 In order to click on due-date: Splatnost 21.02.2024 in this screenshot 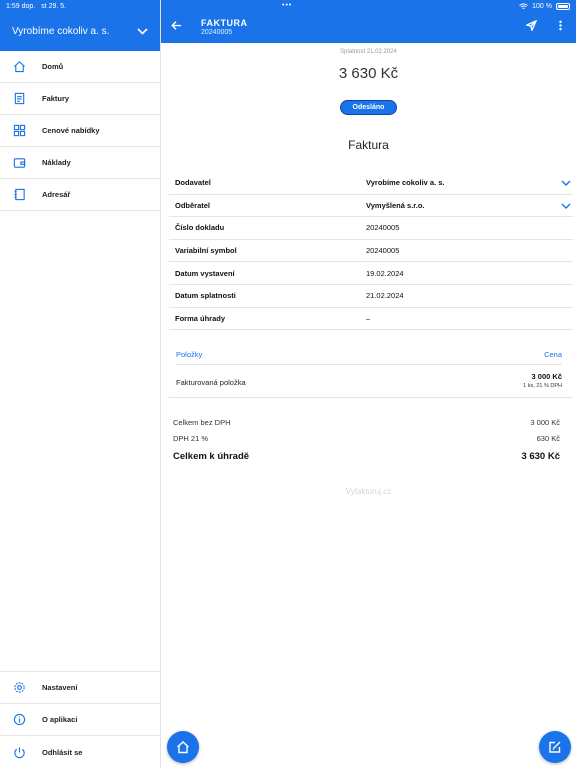, I will do `click(368, 52)`.